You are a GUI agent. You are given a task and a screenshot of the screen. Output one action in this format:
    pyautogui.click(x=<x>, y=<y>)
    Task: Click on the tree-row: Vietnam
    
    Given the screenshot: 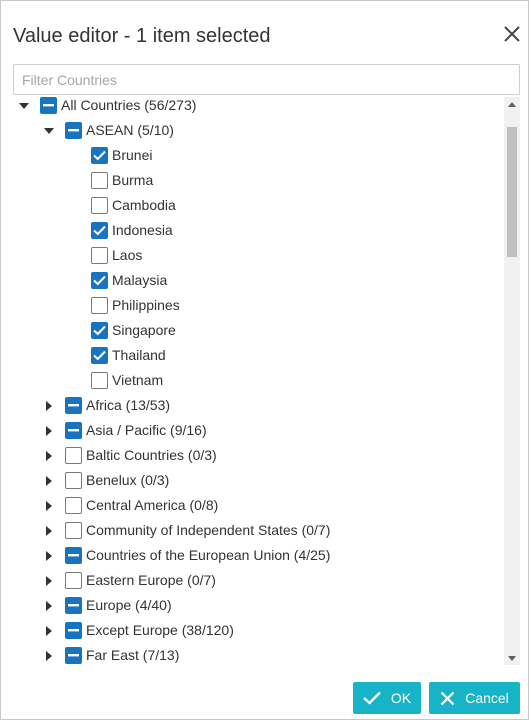 What is the action you would take?
    pyautogui.click(x=258, y=380)
    